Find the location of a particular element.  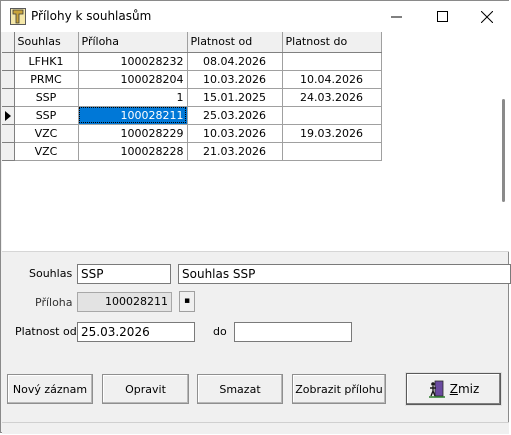

delete-label: Smazat is located at coordinates (240, 389).